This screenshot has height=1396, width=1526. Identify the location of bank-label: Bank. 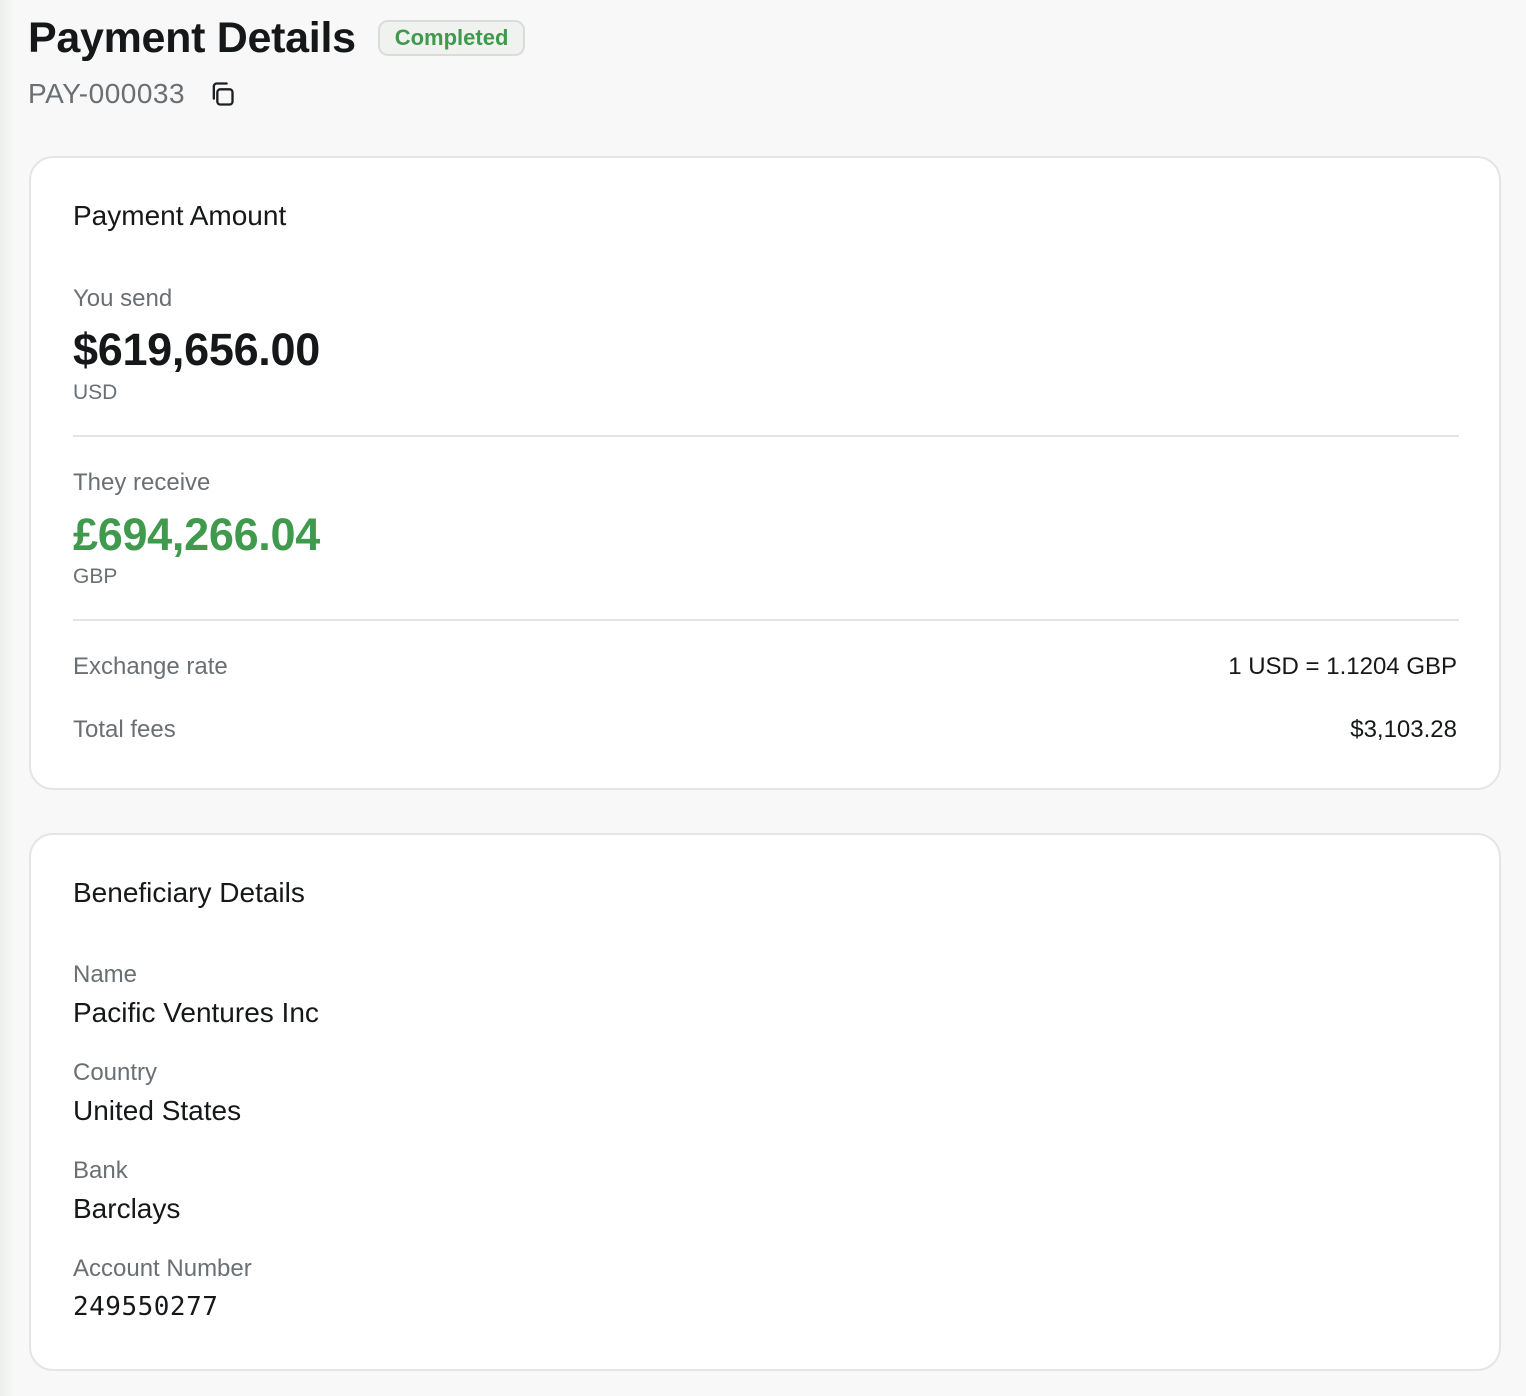
(100, 1170).